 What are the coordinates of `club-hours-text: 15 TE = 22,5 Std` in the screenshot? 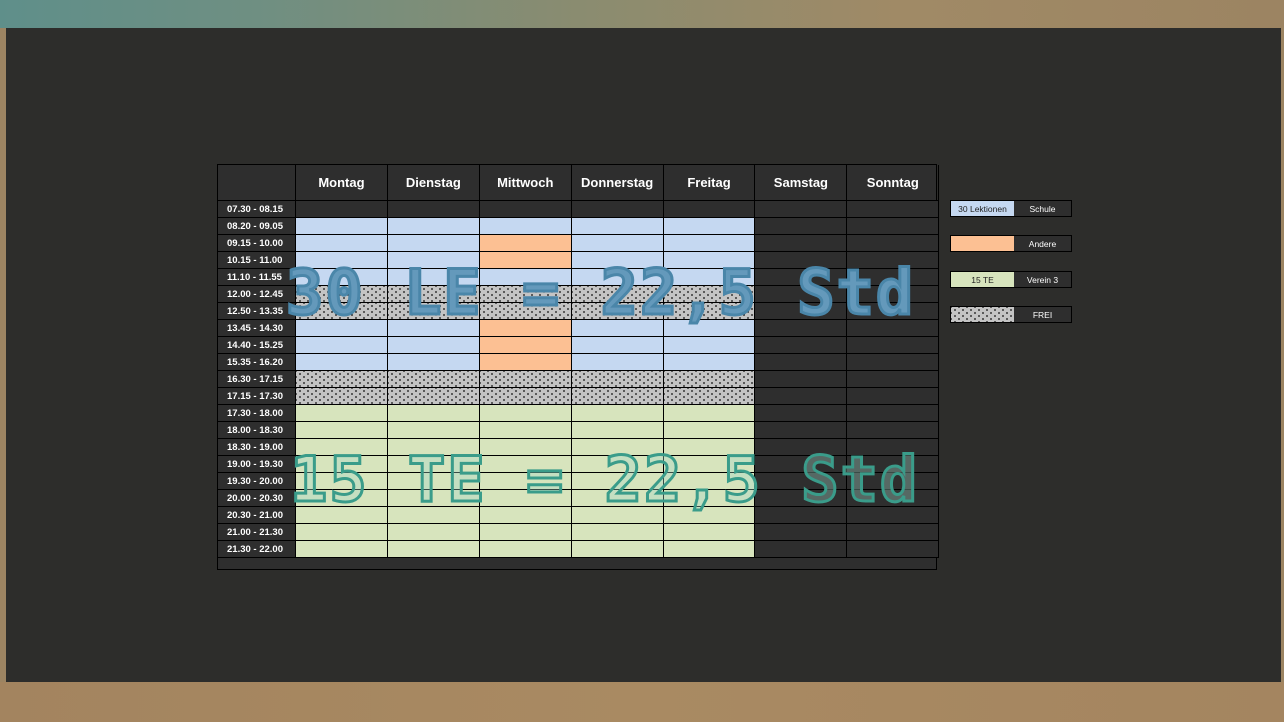 It's located at (604, 480).